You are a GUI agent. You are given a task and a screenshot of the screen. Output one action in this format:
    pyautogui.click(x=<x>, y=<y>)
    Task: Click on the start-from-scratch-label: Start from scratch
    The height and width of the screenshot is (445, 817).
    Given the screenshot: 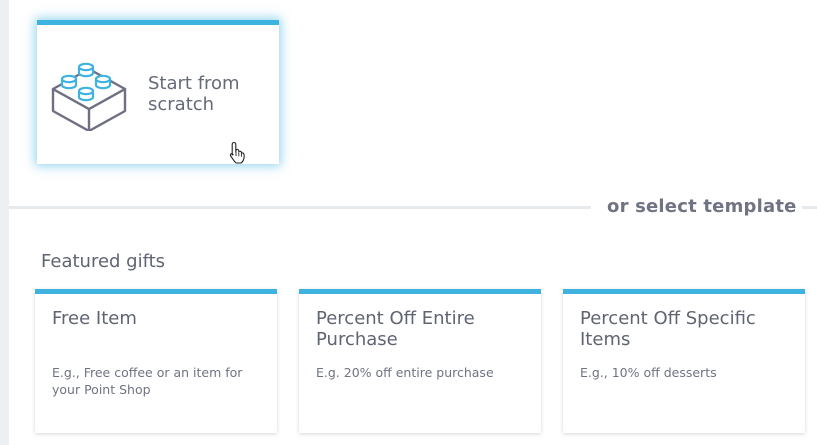 What is the action you would take?
    pyautogui.click(x=194, y=94)
    